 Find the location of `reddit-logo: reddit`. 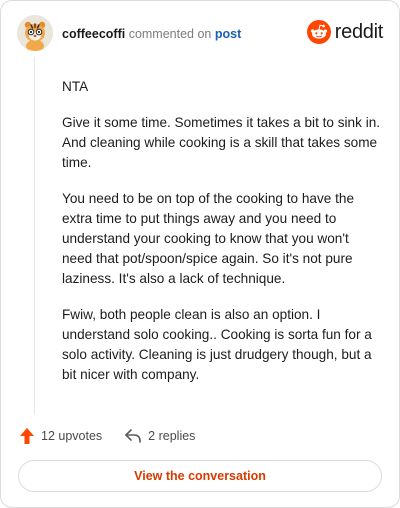

reddit-logo: reddit is located at coordinates (345, 32).